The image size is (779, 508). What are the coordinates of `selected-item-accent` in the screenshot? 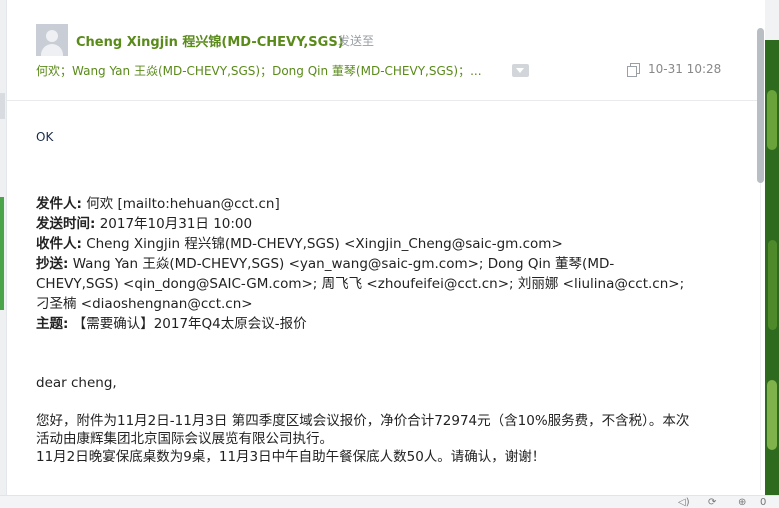 It's located at (2, 253).